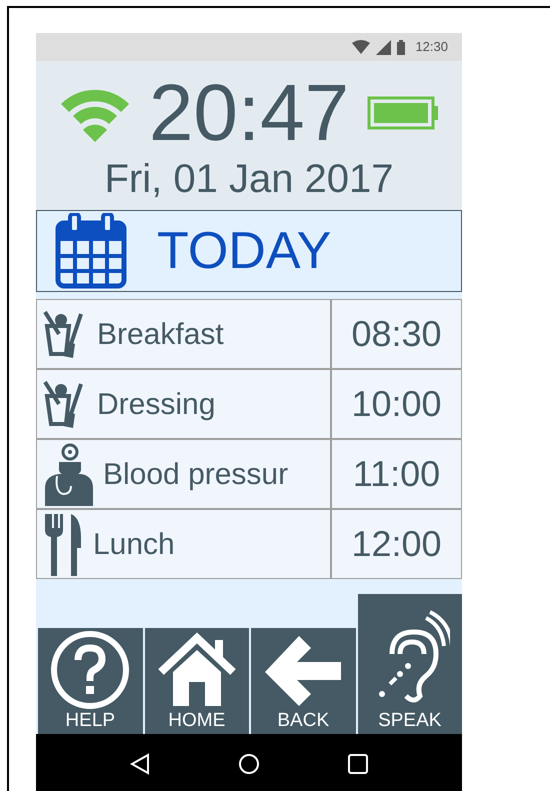  I want to click on help-button: HELP, so click(89, 681).